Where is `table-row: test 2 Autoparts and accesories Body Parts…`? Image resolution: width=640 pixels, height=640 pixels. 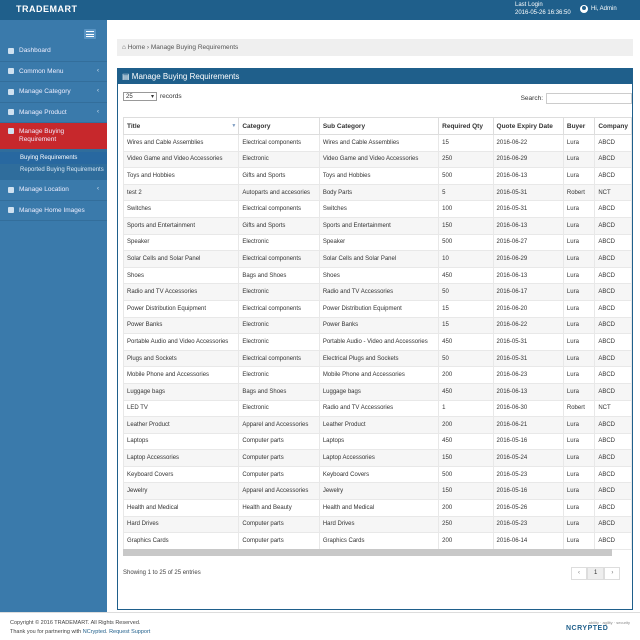 table-row: test 2 Autoparts and accesories Body Parts… is located at coordinates (377, 192).